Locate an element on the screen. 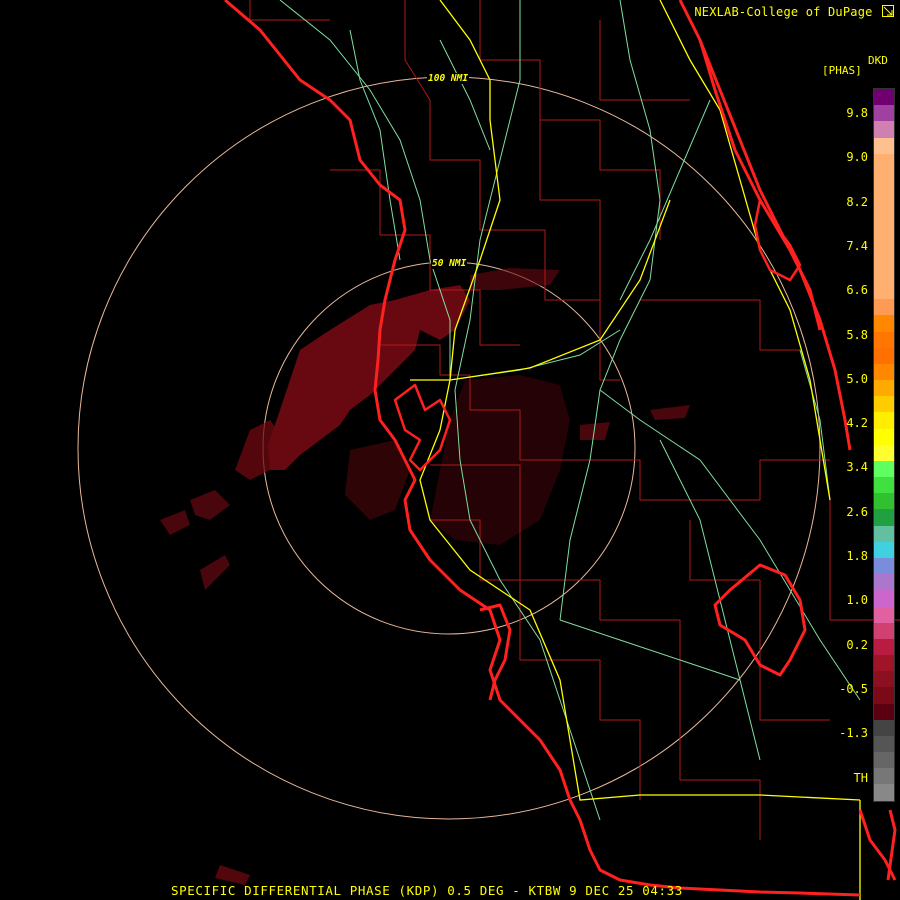  range-ring-100-label: 100 NMI is located at coordinates (448, 78).